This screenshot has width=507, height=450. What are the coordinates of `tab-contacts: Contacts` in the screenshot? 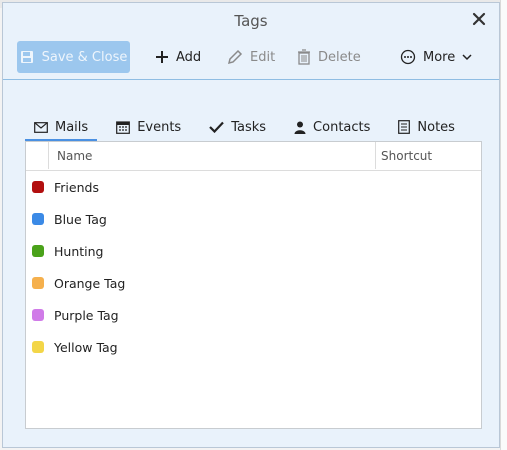 It's located at (332, 127).